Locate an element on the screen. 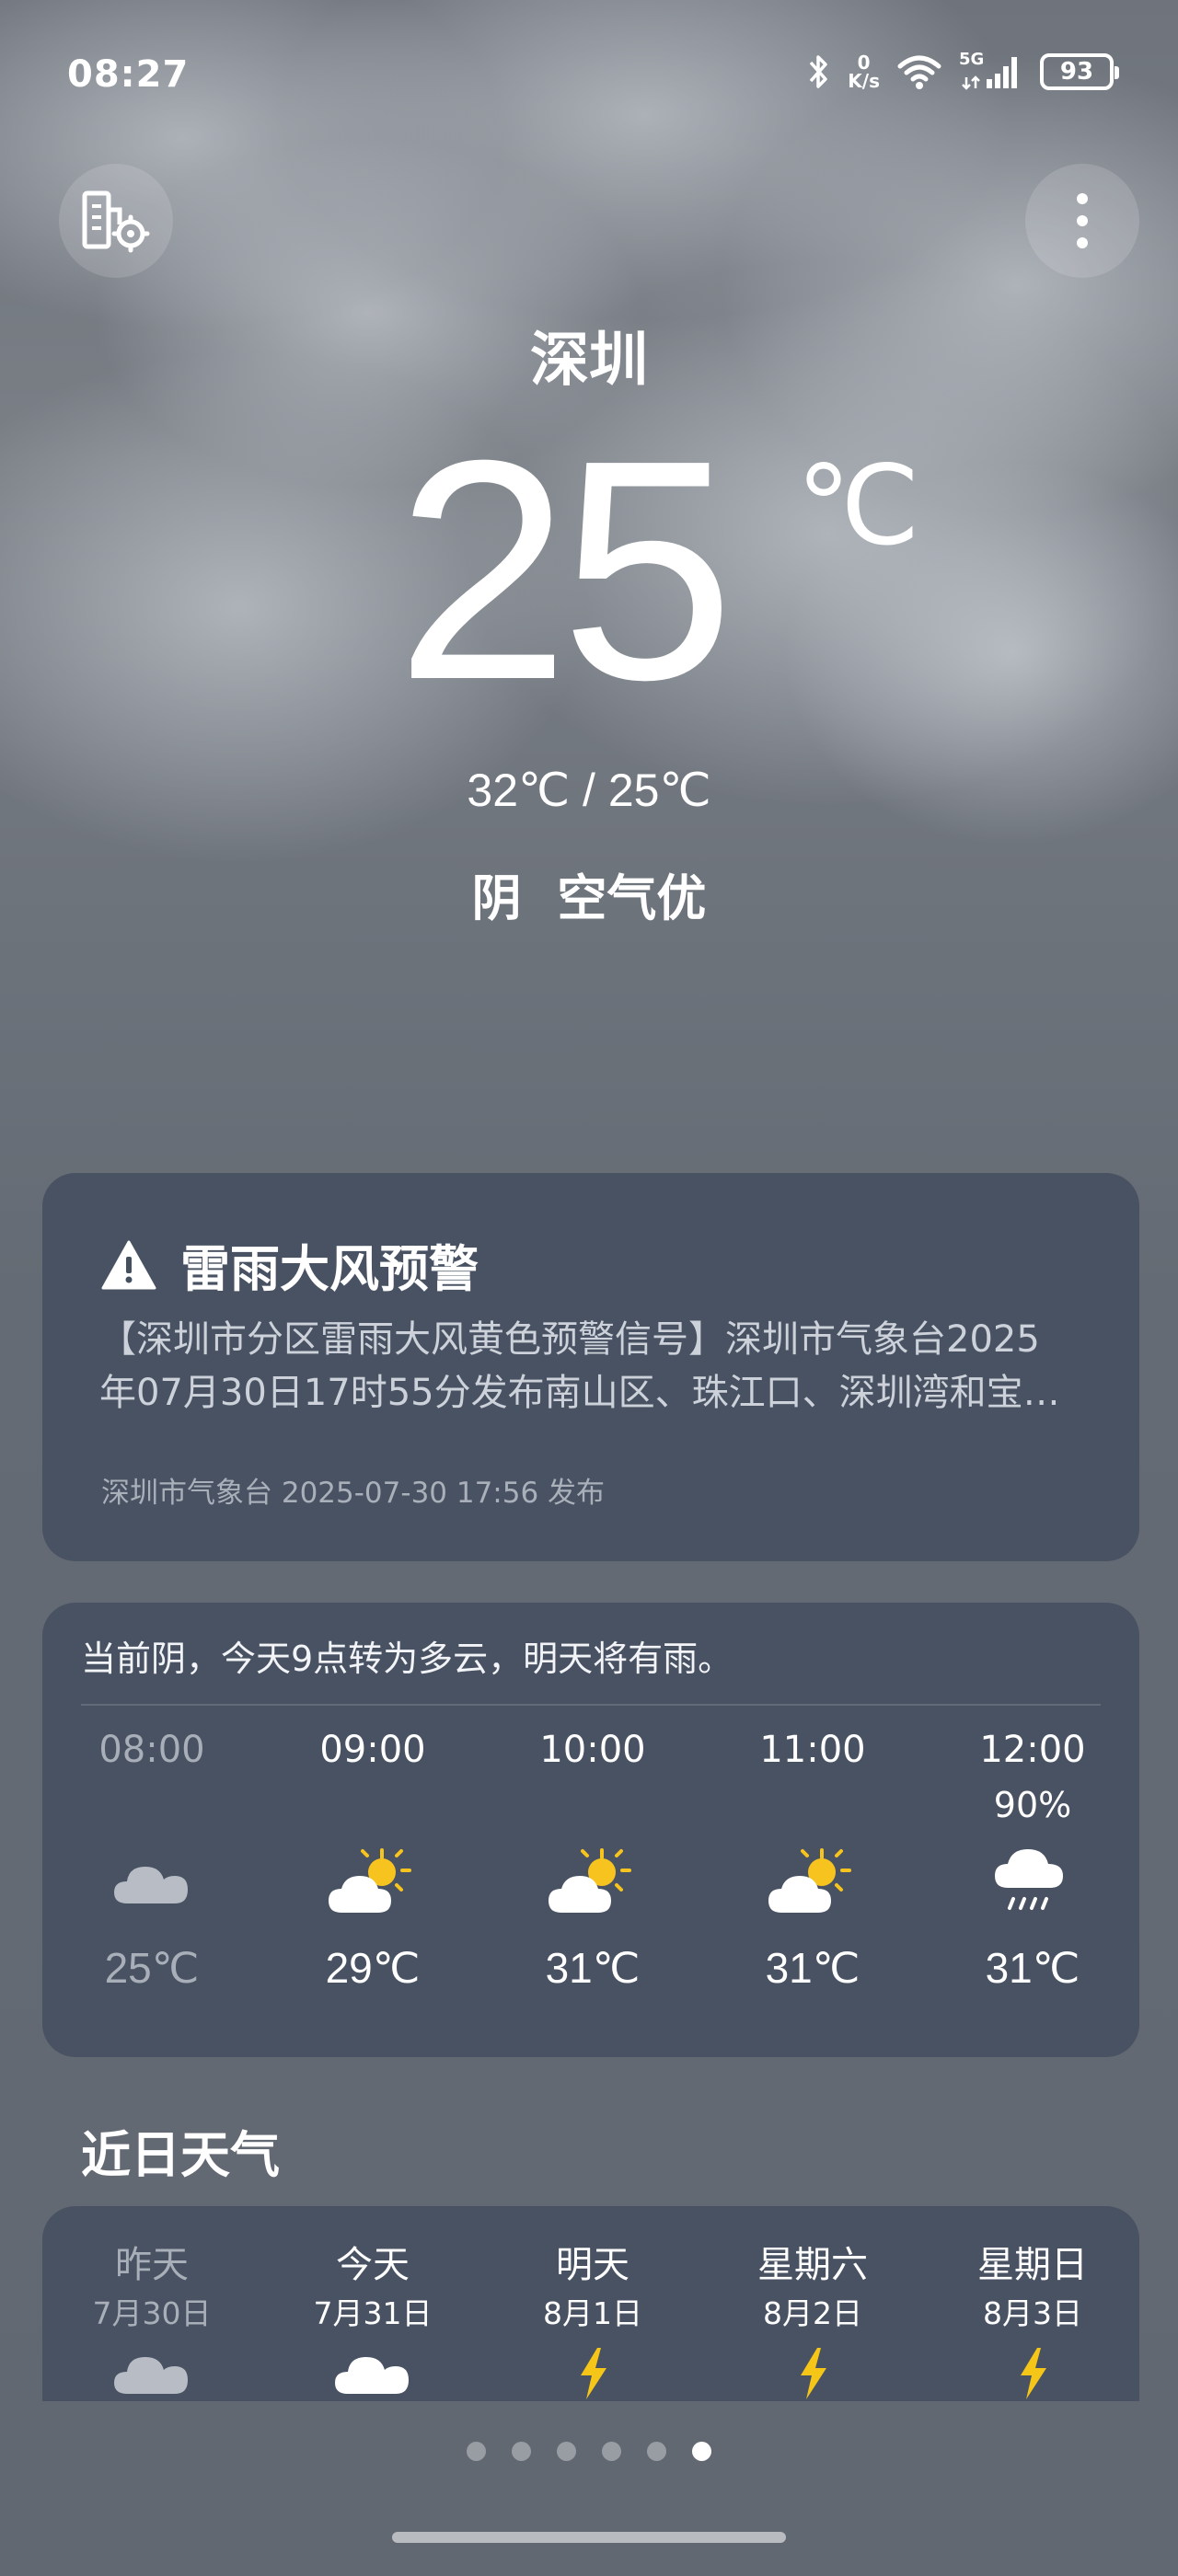 The height and width of the screenshot is (2576, 1178). current-temperature: 25 is located at coordinates (565, 570).